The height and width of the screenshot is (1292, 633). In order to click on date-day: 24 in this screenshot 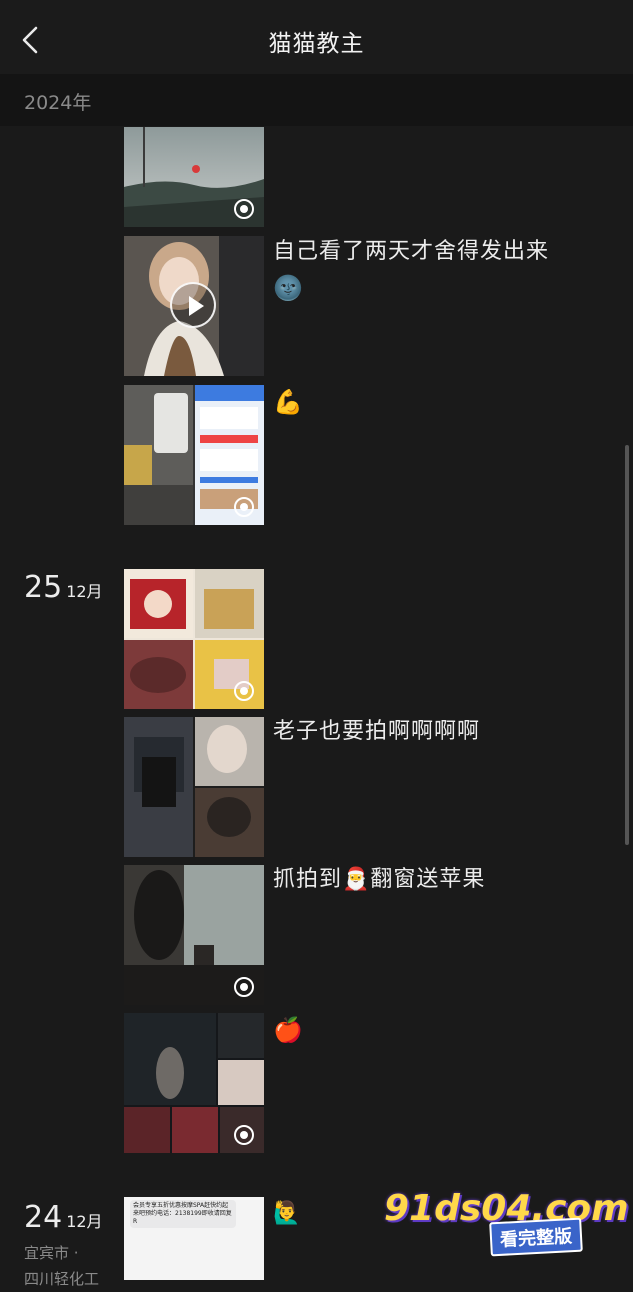, I will do `click(43, 1217)`.